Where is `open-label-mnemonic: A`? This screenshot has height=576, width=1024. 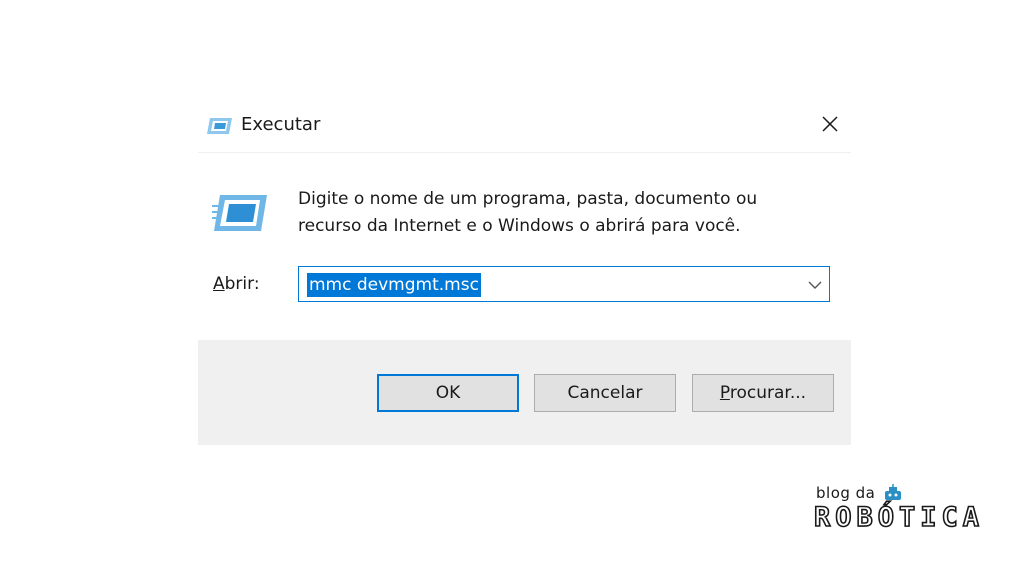
open-label-mnemonic: A is located at coordinates (219, 284).